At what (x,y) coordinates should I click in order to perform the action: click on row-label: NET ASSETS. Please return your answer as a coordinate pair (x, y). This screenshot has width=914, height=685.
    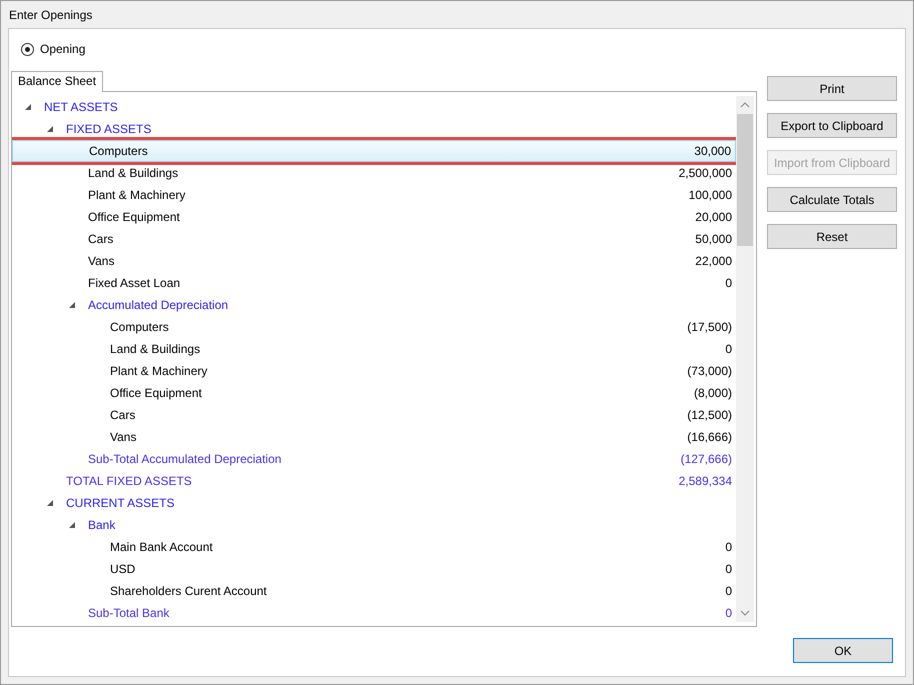
    Looking at the image, I should click on (81, 107).